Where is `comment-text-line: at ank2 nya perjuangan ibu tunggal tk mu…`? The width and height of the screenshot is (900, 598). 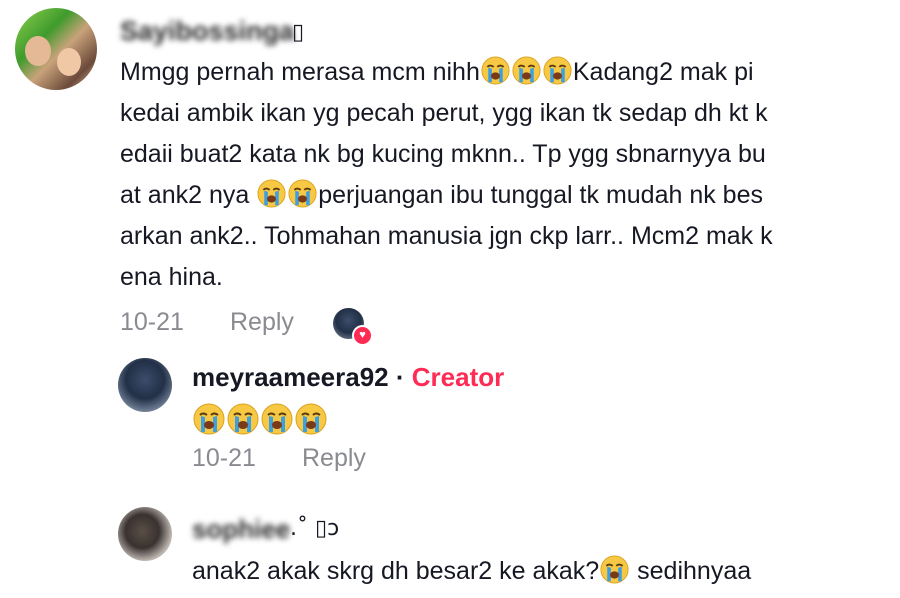
comment-text-line: at ank2 nya perjuangan ibu tunggal tk mu… is located at coordinates (441, 195).